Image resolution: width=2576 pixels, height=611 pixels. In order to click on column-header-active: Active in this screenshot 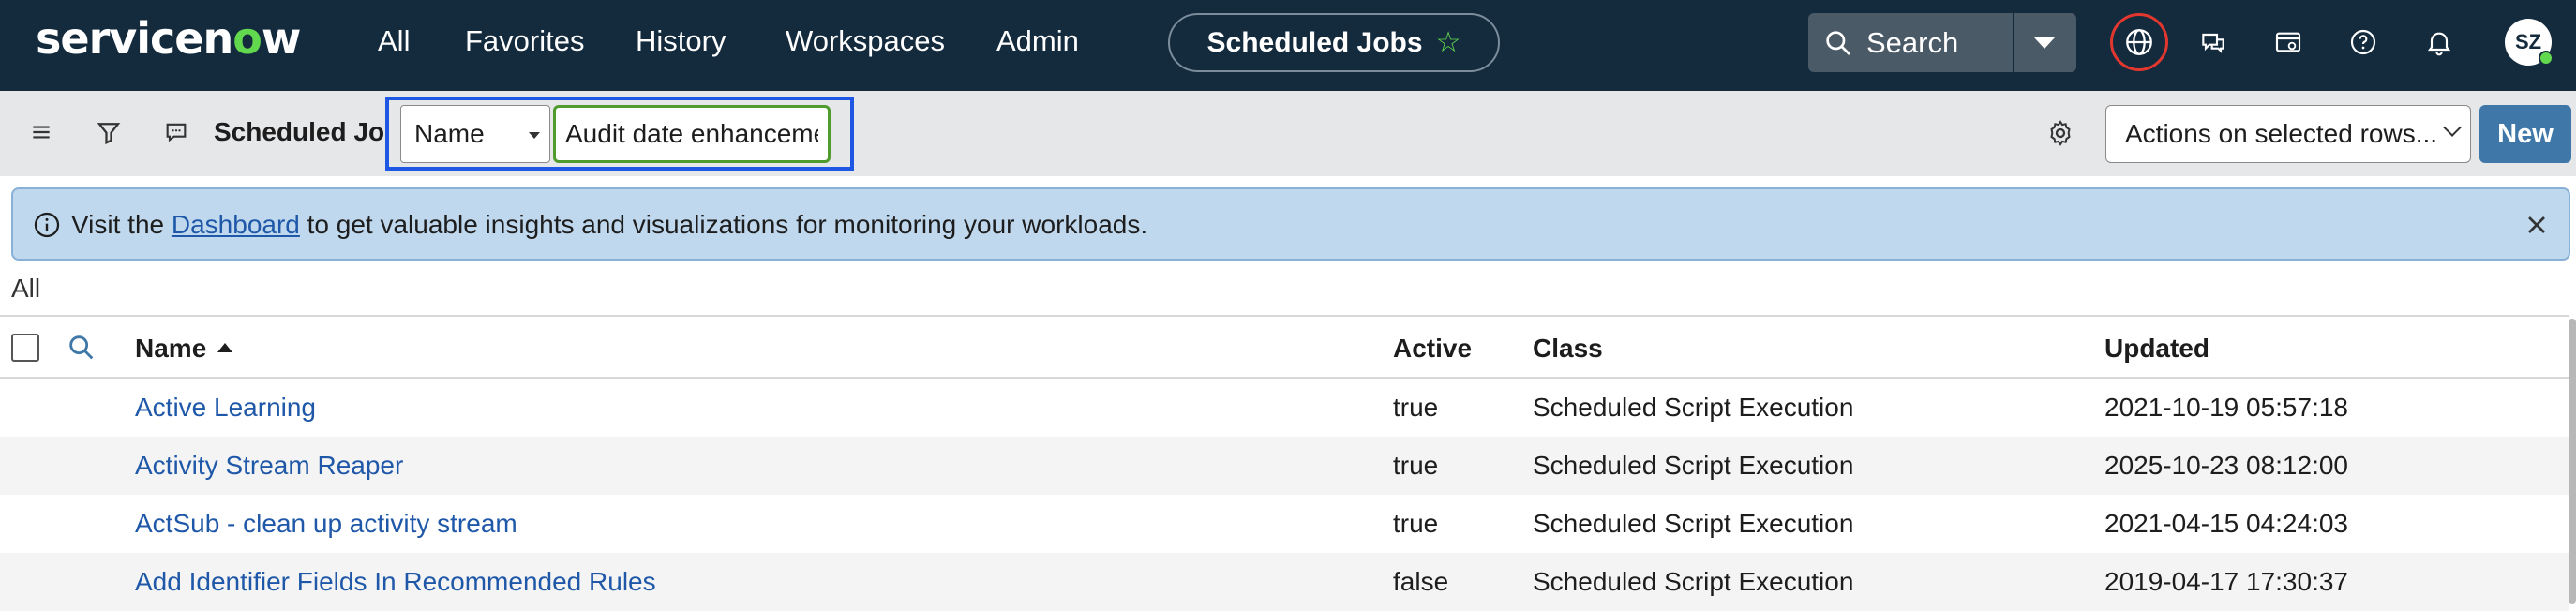, I will do `click(1432, 349)`.